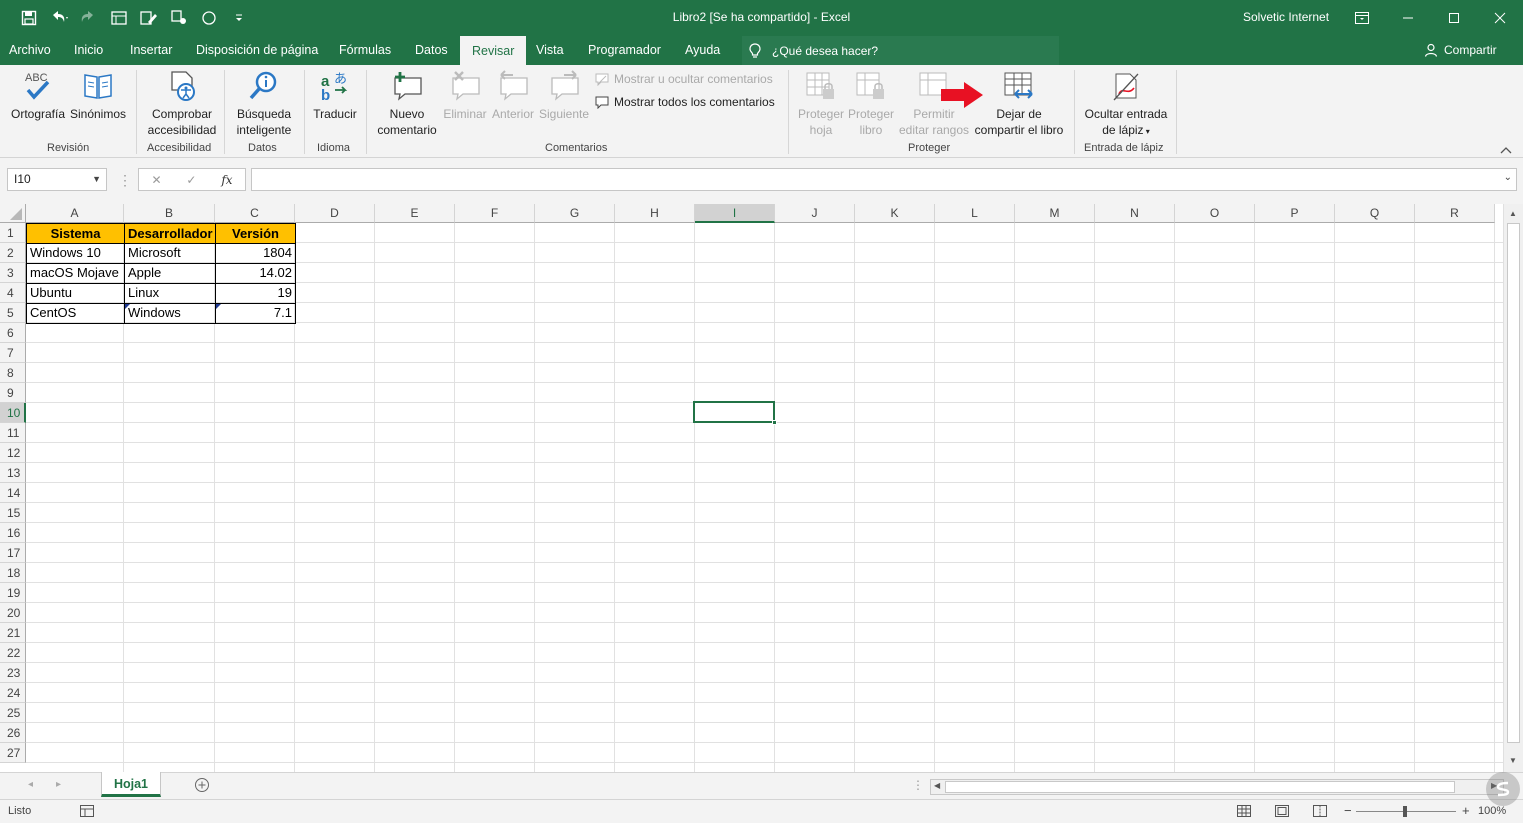  I want to click on table-cell: Windows 10, so click(75, 253).